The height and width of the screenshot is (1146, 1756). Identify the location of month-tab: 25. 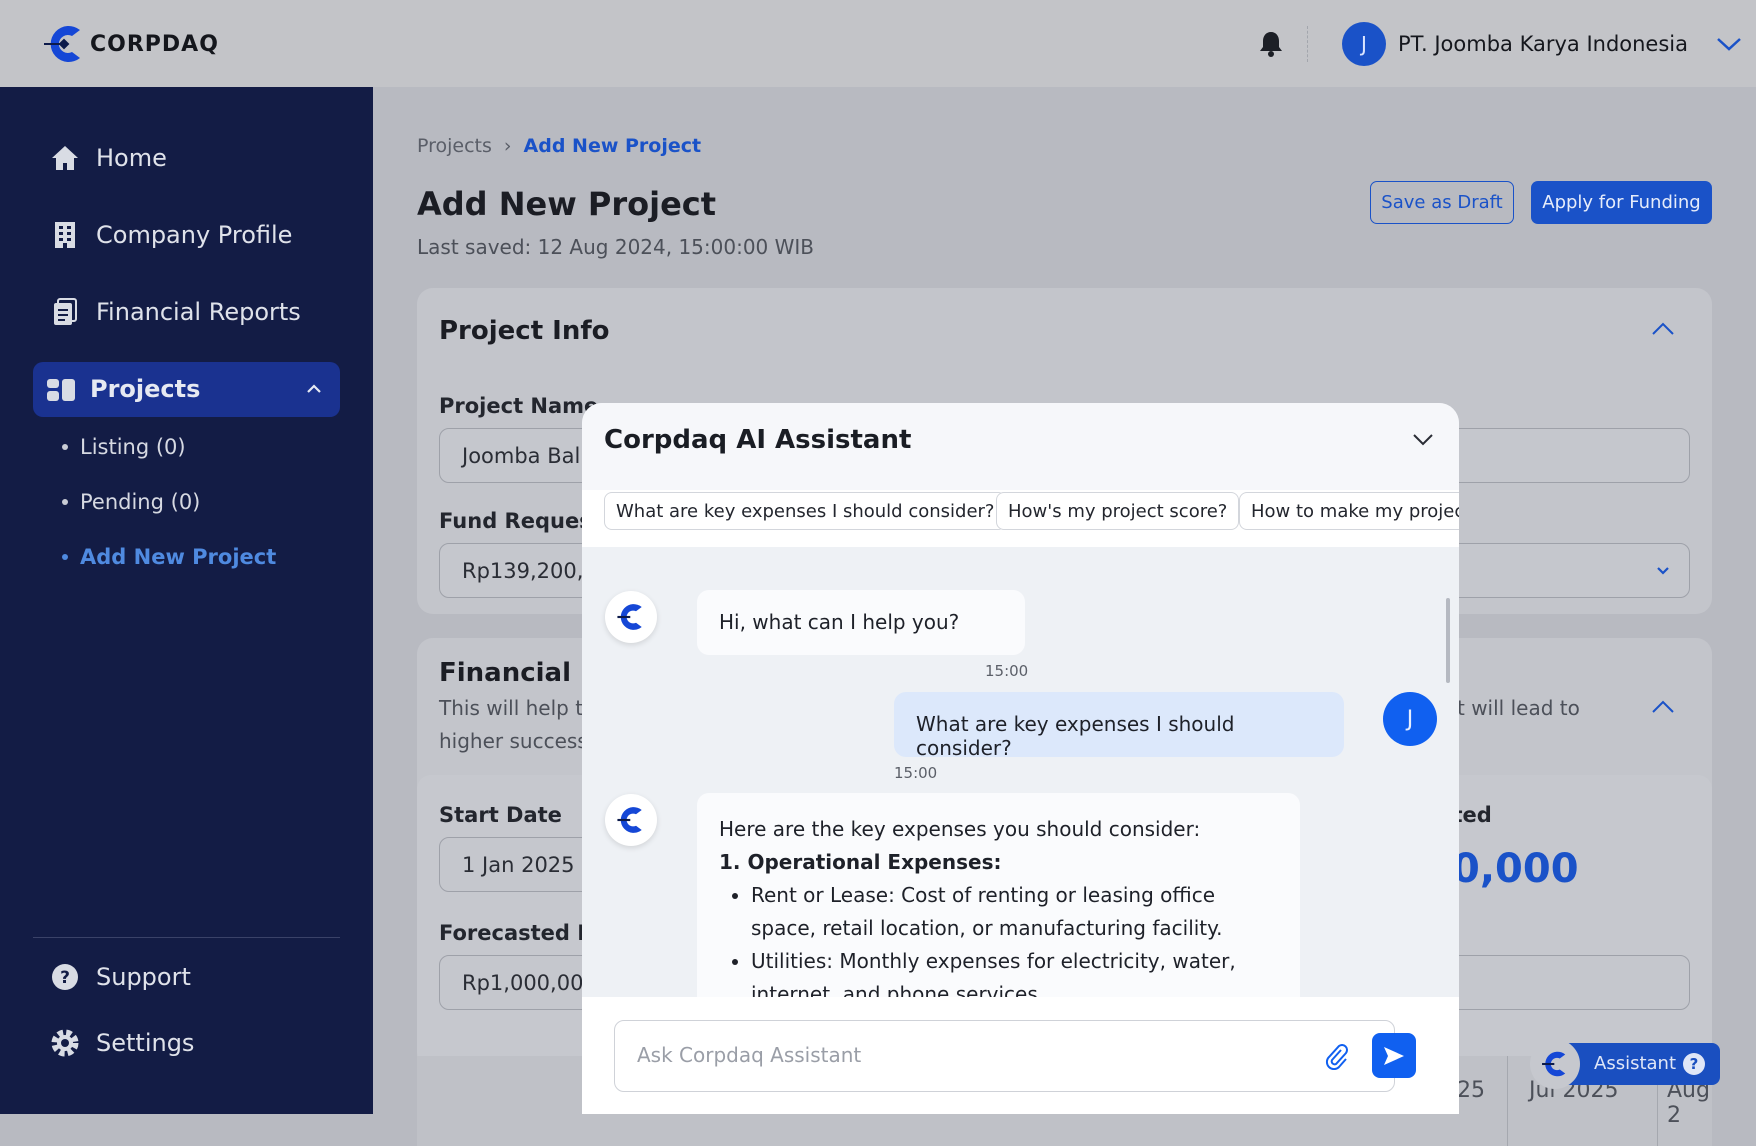
(1471, 1090).